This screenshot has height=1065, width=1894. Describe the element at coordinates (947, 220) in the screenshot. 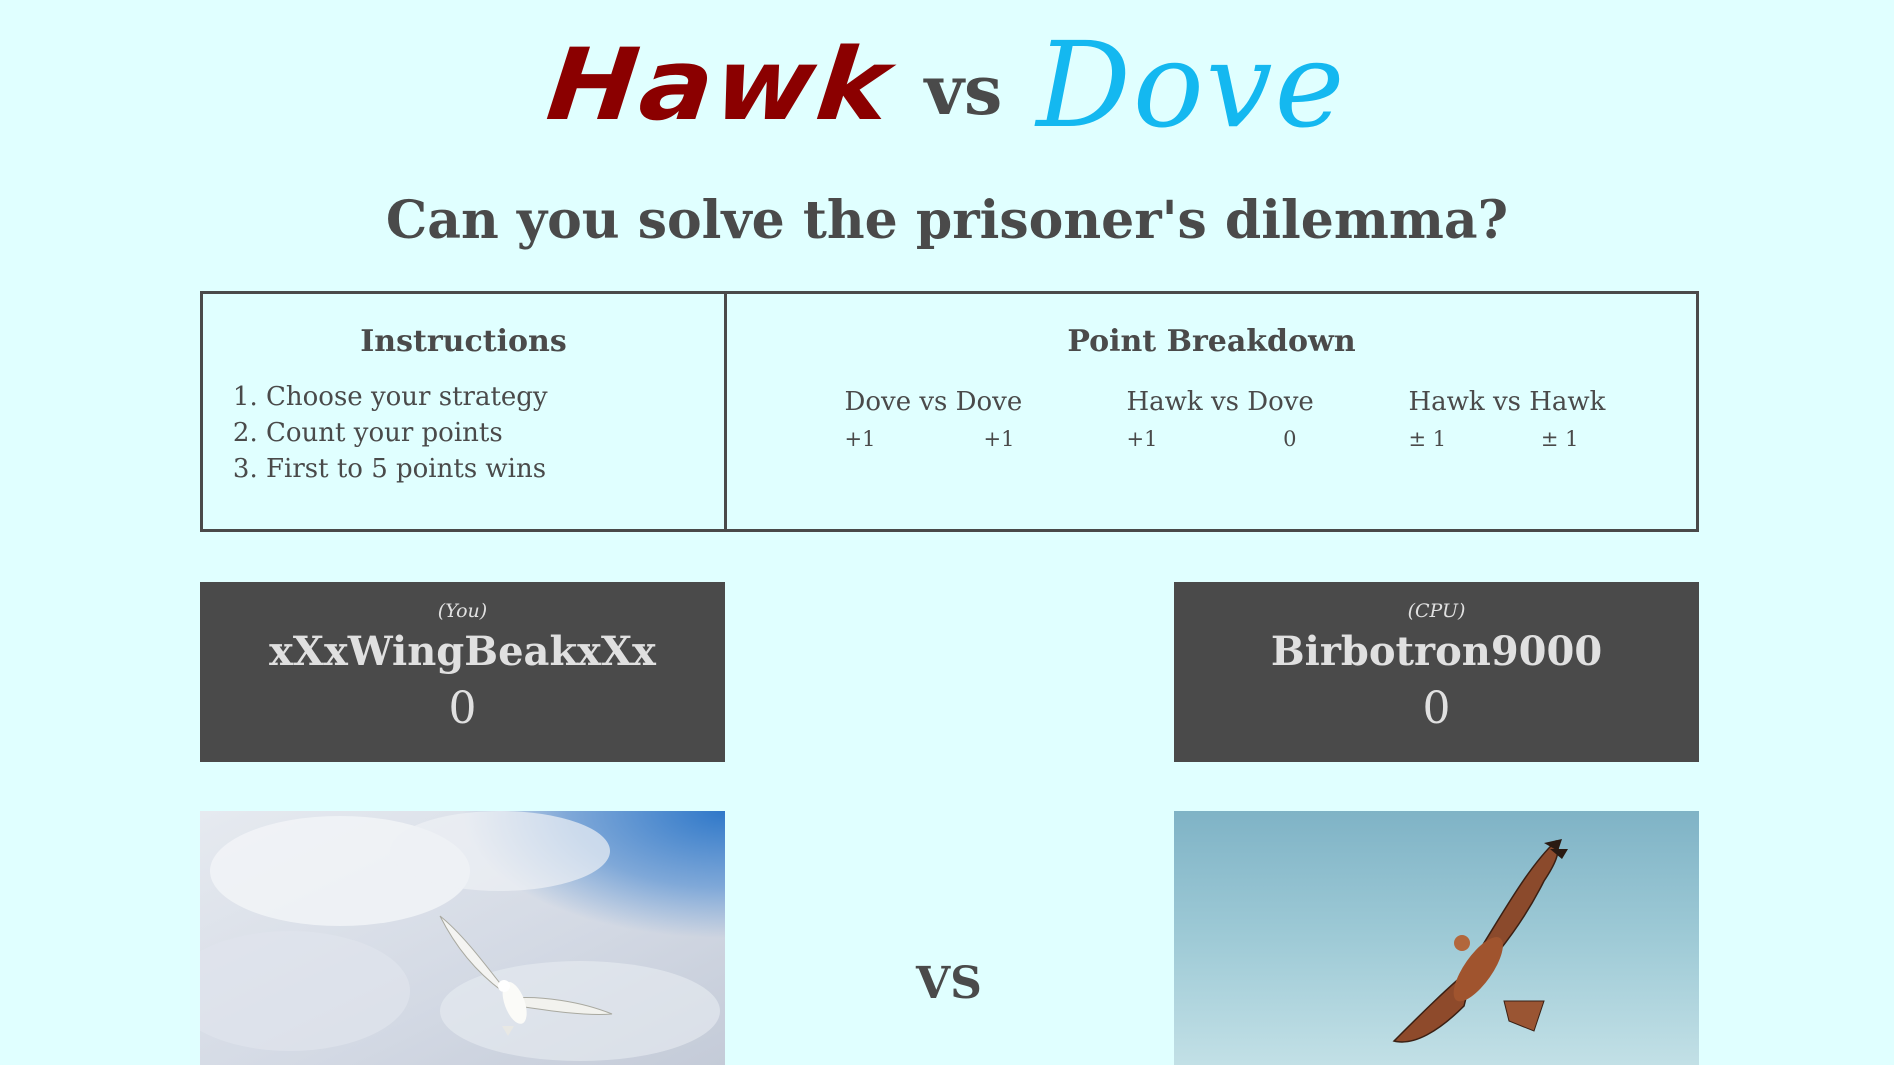

I see `page-subtitle: Can you solve the prisoner's dilemma?` at that location.